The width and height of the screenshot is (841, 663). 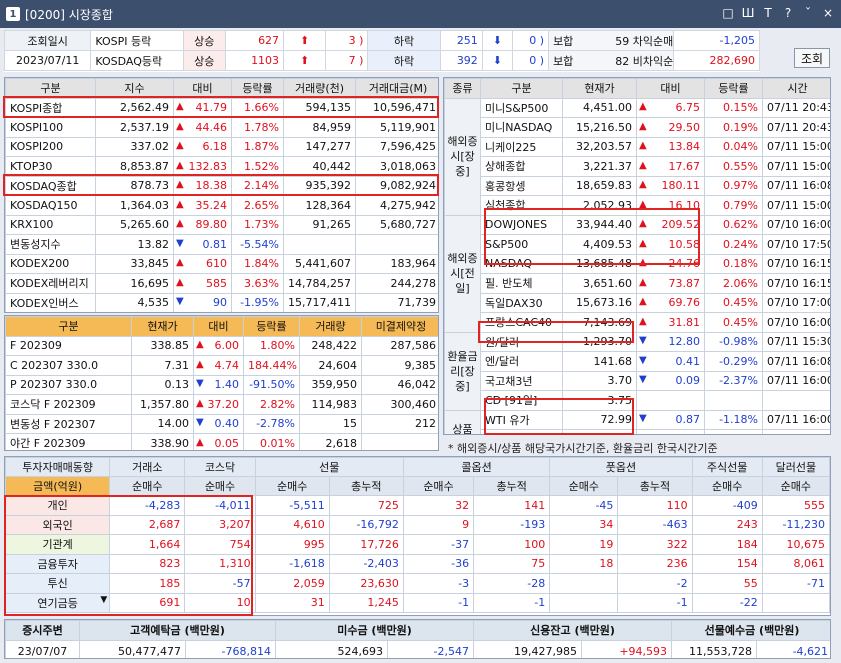 I want to click on net-value: -2, so click(x=655, y=583).